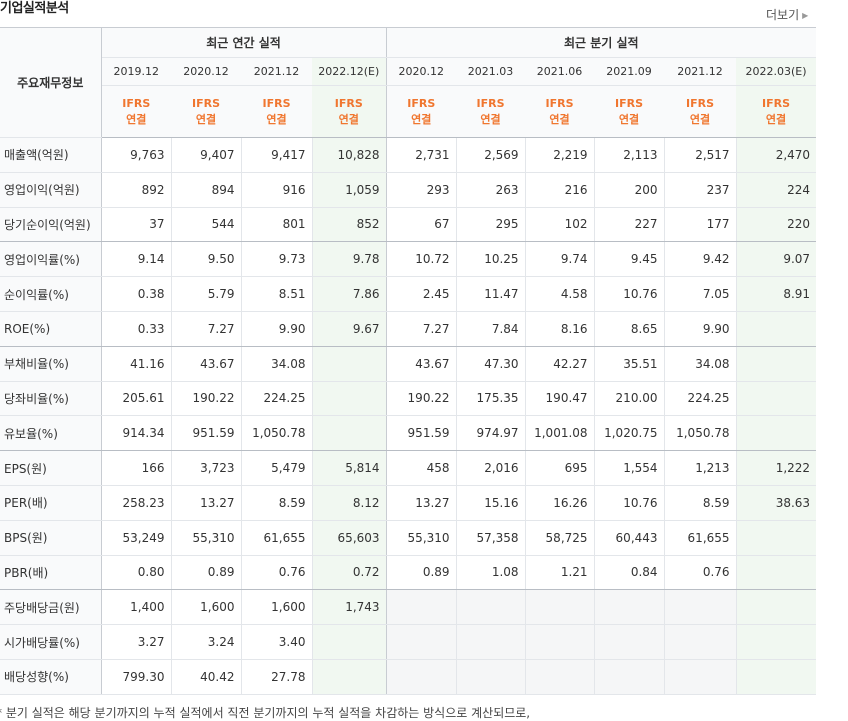  Describe the element at coordinates (629, 259) in the screenshot. I see `quarter-value-cell: 9.45` at that location.